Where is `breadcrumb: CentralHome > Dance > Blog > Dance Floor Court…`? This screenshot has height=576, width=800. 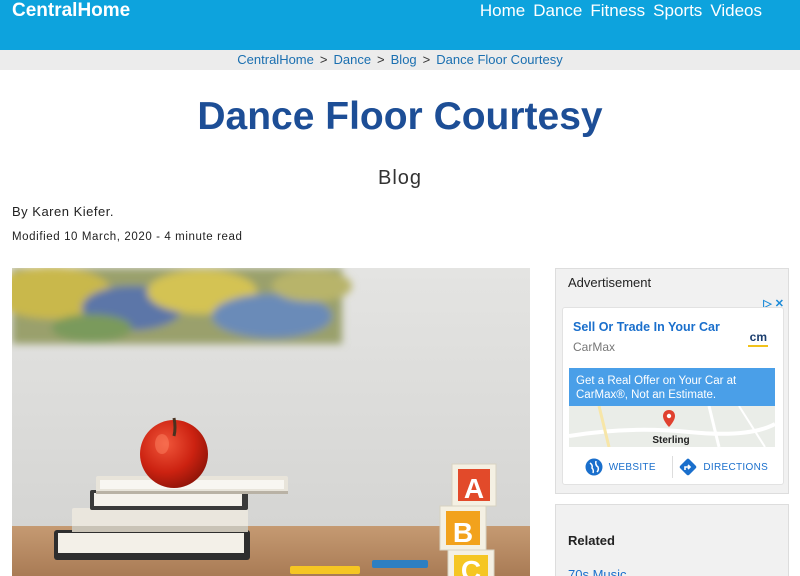
breadcrumb: CentralHome > Dance > Blog > Dance Floor Court… is located at coordinates (400, 60).